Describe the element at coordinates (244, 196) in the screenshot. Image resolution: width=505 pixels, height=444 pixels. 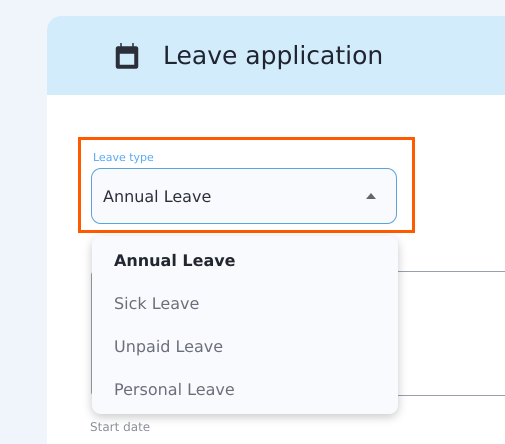
I see `leave-type-select: Annual Leave` at that location.